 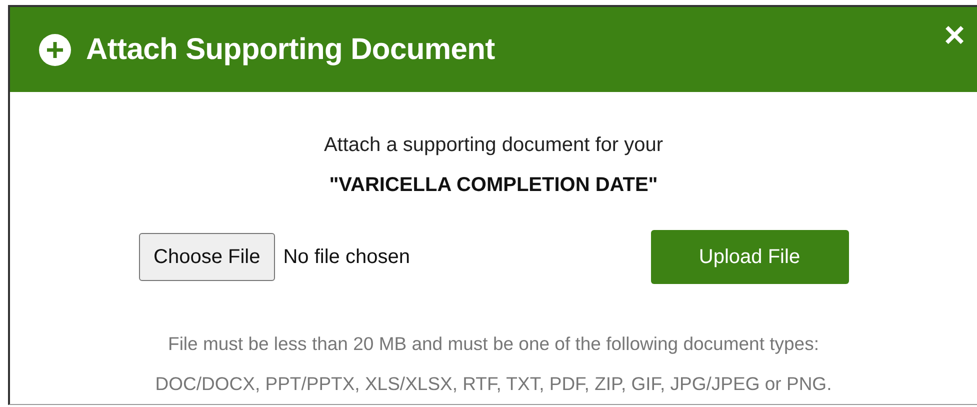 What do you see at coordinates (346, 257) in the screenshot?
I see `file-status: No file chosen` at bounding box center [346, 257].